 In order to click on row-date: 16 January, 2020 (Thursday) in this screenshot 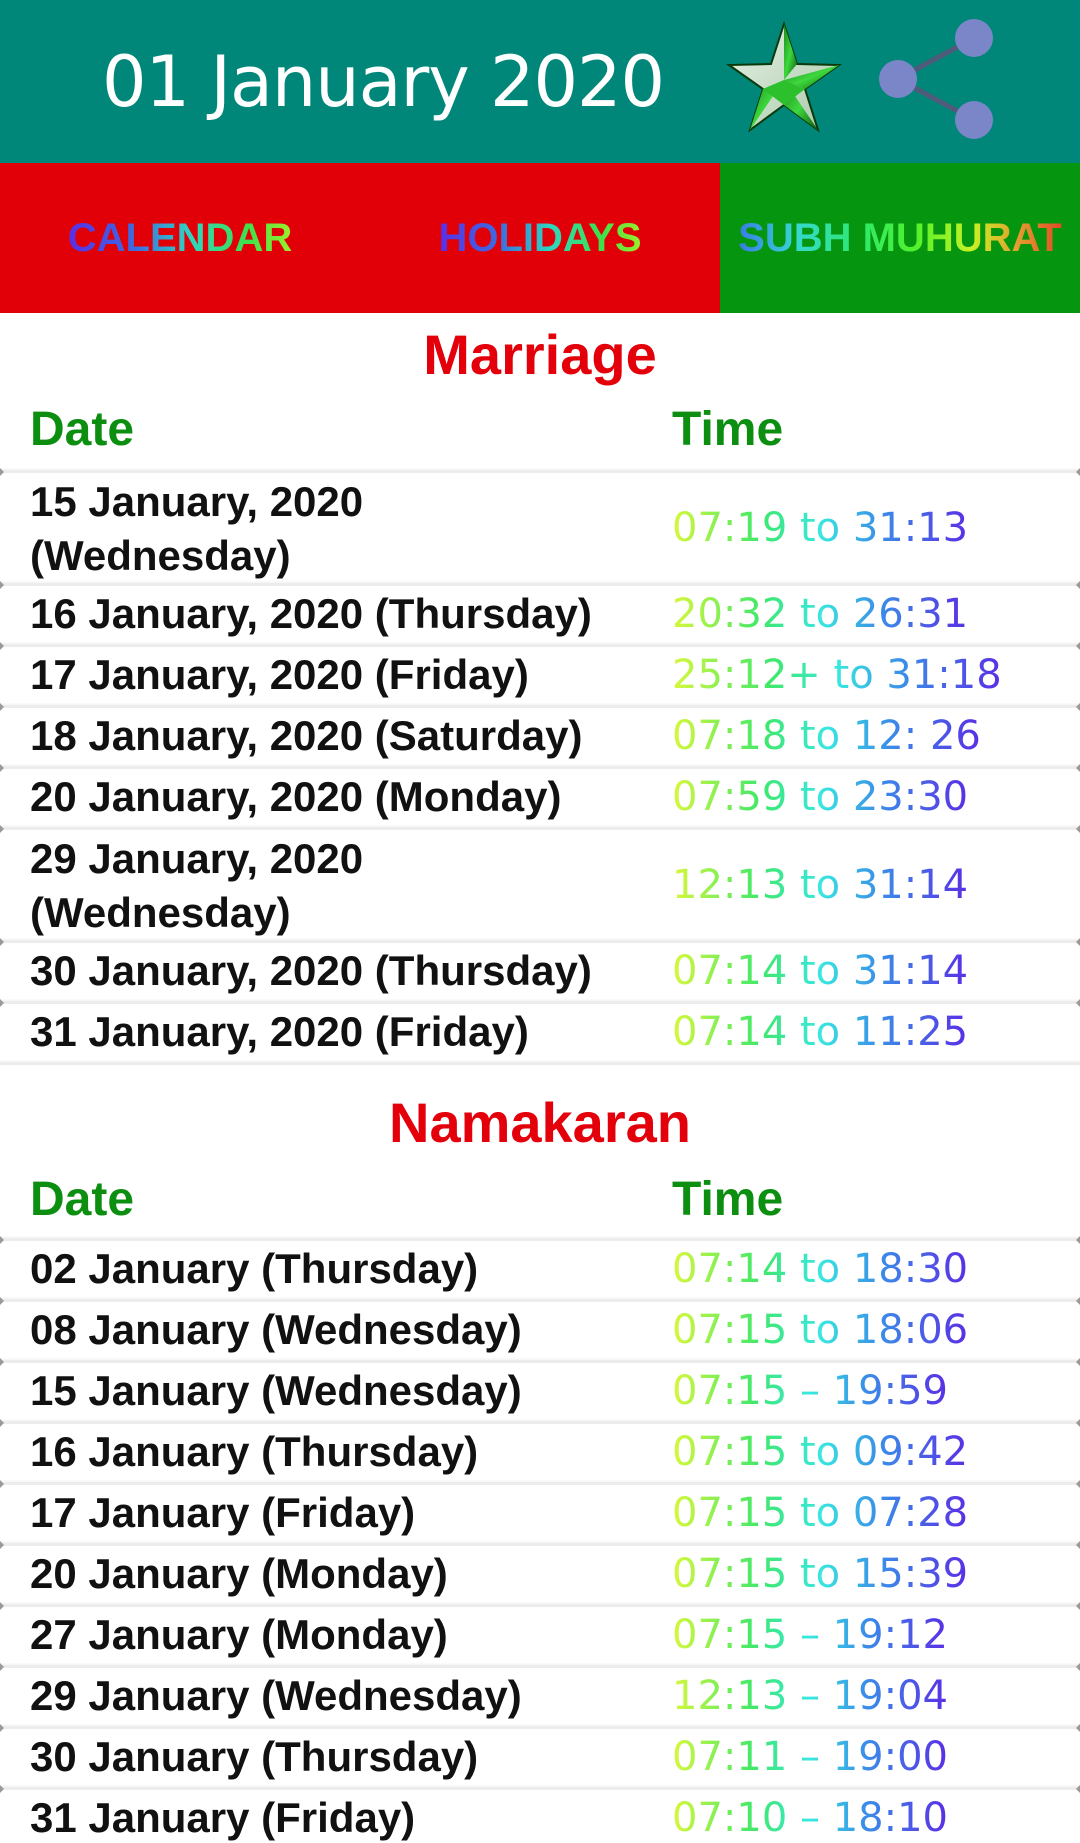, I will do `click(311, 613)`.